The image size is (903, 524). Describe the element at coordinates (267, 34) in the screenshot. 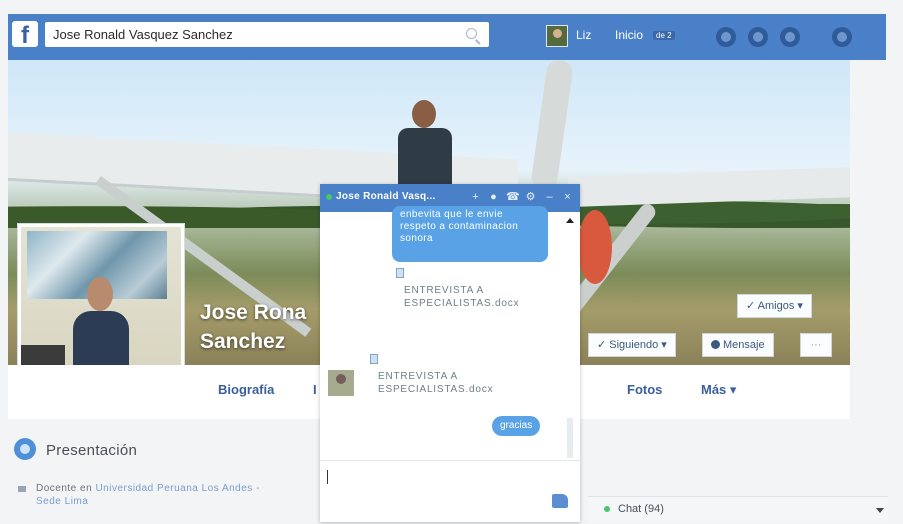

I see `search-input: Jose Ronald Vasquez Sanchez` at that location.